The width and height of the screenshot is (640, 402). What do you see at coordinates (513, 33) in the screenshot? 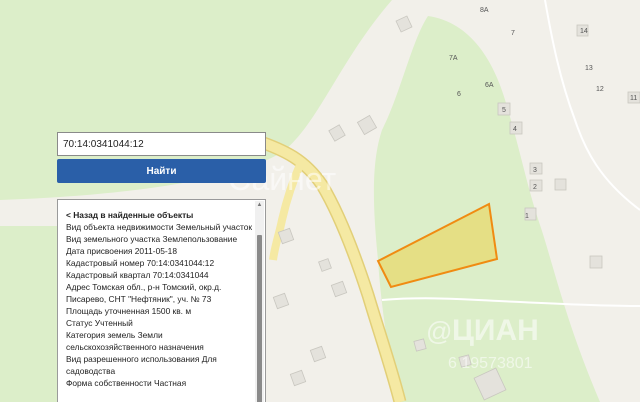
I see `house-number-label: 7` at bounding box center [513, 33].